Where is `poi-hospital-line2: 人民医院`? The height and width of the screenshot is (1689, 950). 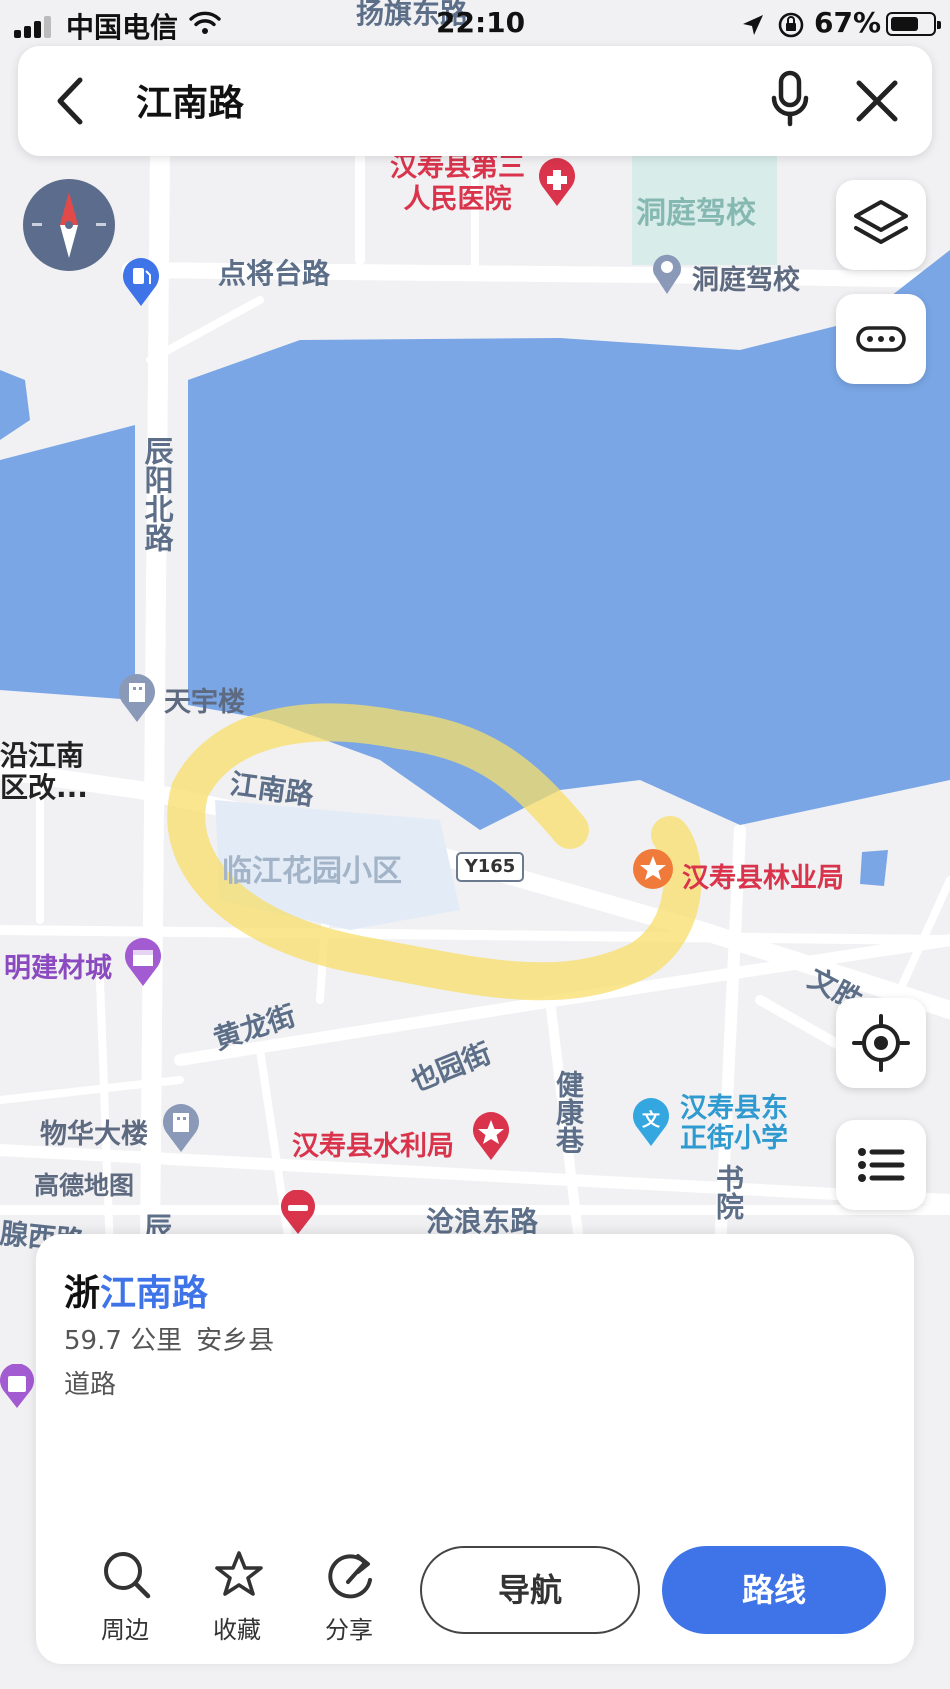 poi-hospital-line2: 人民医院 is located at coordinates (457, 199).